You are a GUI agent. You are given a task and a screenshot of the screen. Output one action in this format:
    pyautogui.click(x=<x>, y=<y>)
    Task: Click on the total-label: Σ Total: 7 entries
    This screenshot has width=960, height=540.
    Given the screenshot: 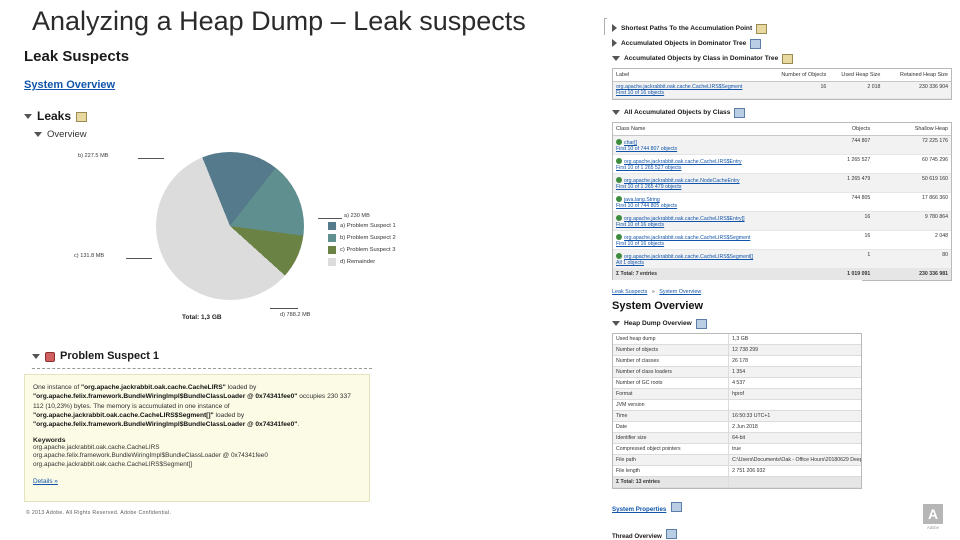 What is the action you would take?
    pyautogui.click(x=708, y=274)
    